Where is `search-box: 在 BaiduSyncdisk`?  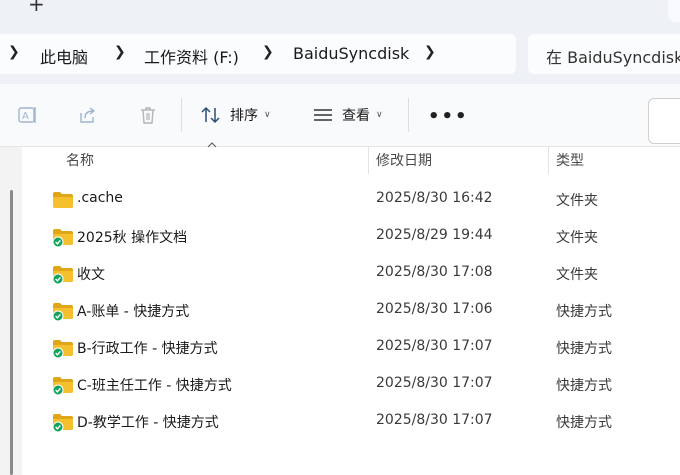 search-box: 在 BaiduSyncdisk is located at coordinates (604, 54).